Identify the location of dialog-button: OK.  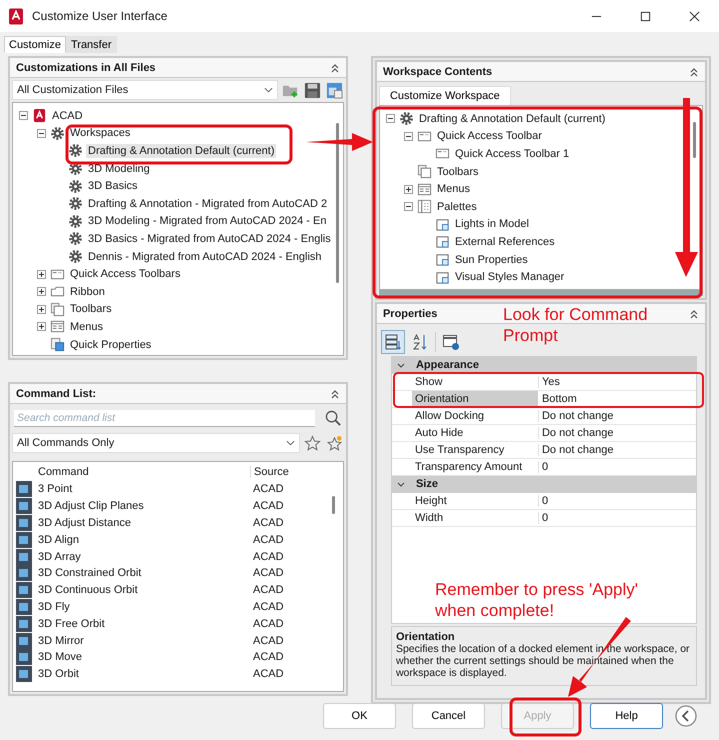
(359, 716).